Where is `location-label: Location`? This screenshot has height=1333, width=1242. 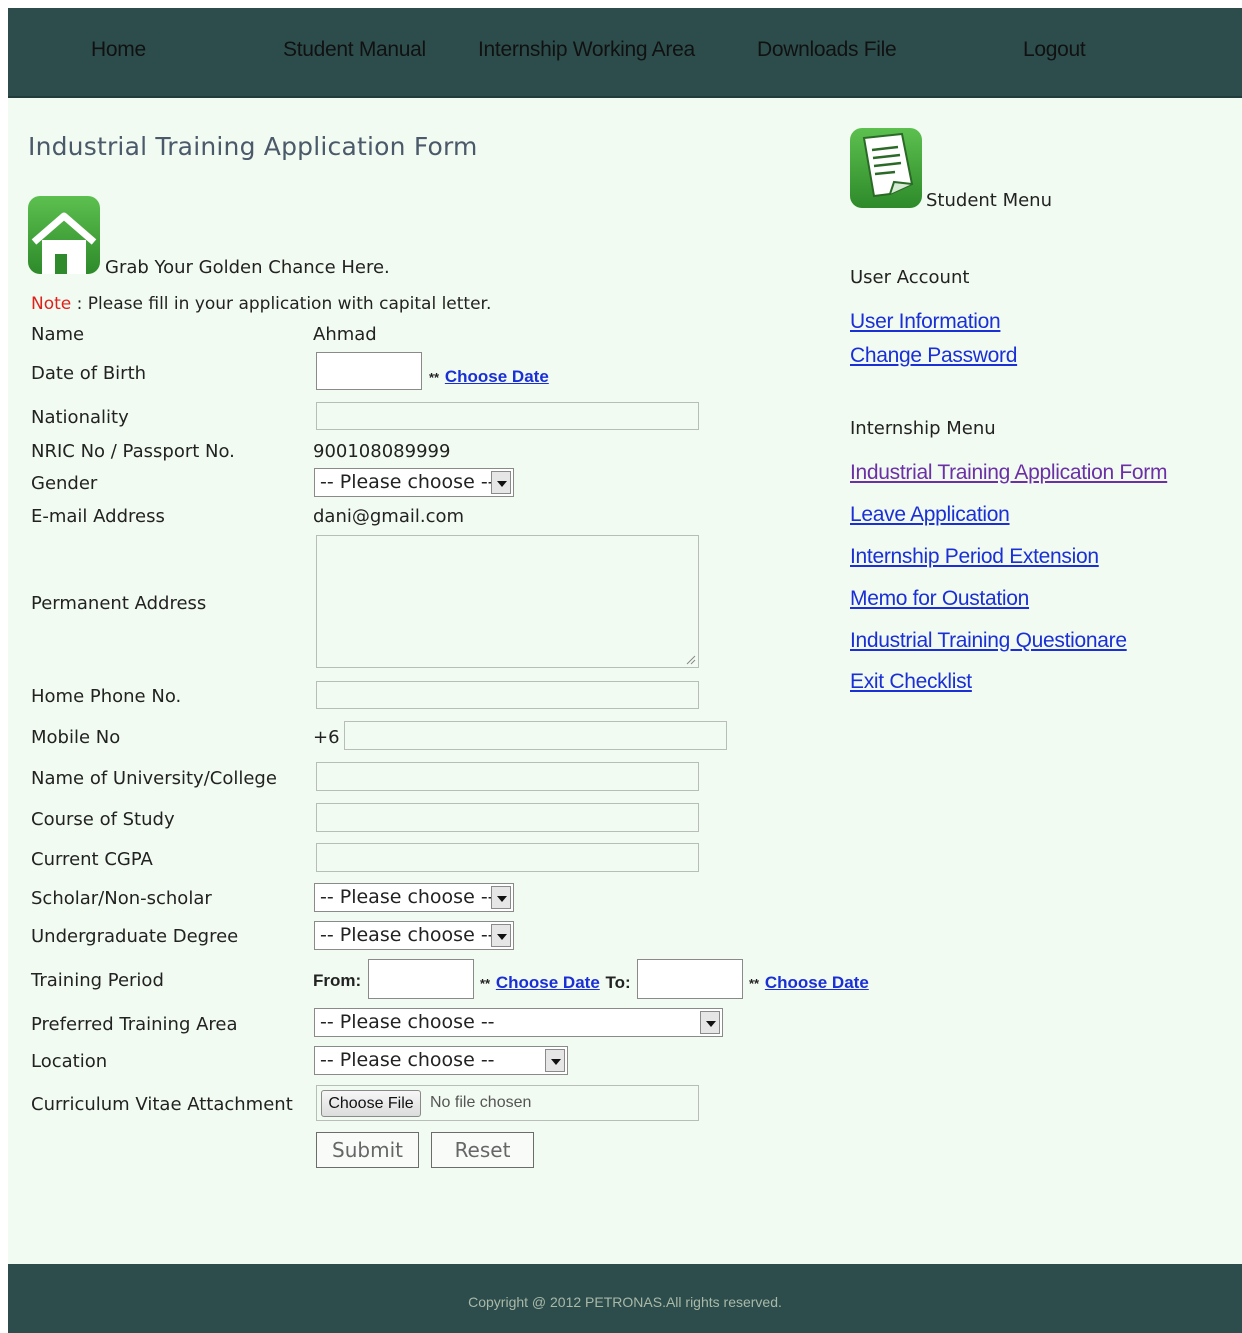 location-label: Location is located at coordinates (69, 1061).